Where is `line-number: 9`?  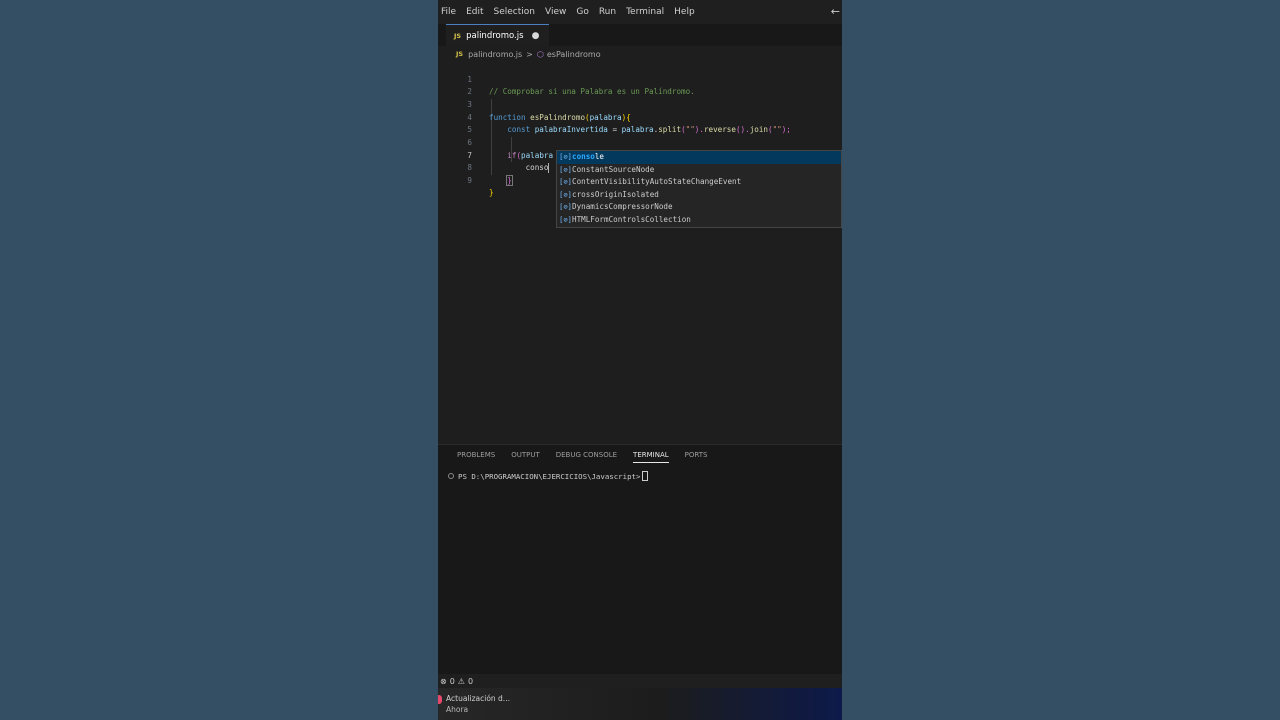 line-number: 9 is located at coordinates (469, 180).